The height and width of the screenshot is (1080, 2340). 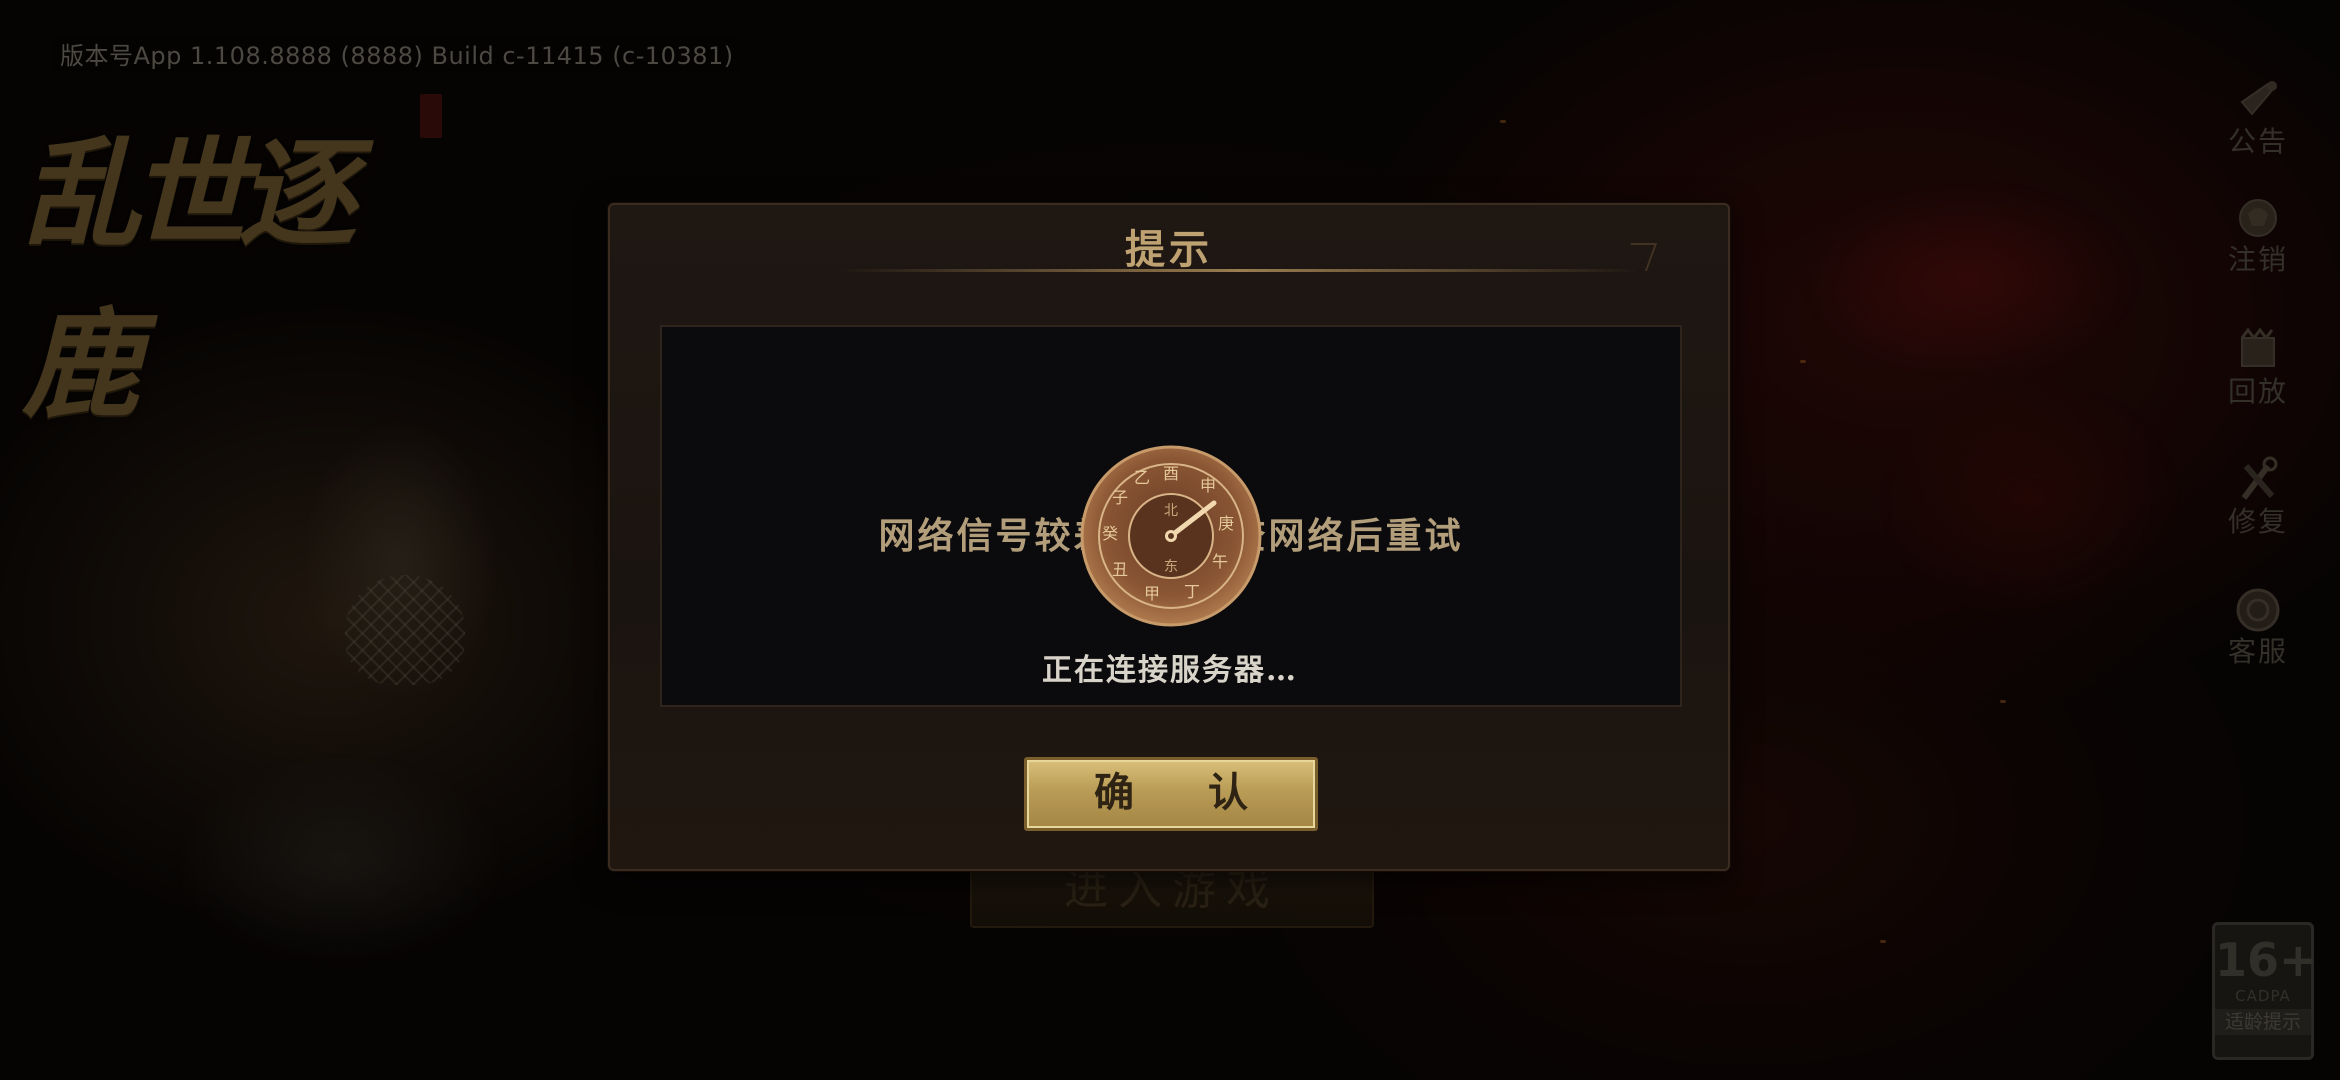 What do you see at coordinates (1152, 593) in the screenshot?
I see `svg-text: 甲` at bounding box center [1152, 593].